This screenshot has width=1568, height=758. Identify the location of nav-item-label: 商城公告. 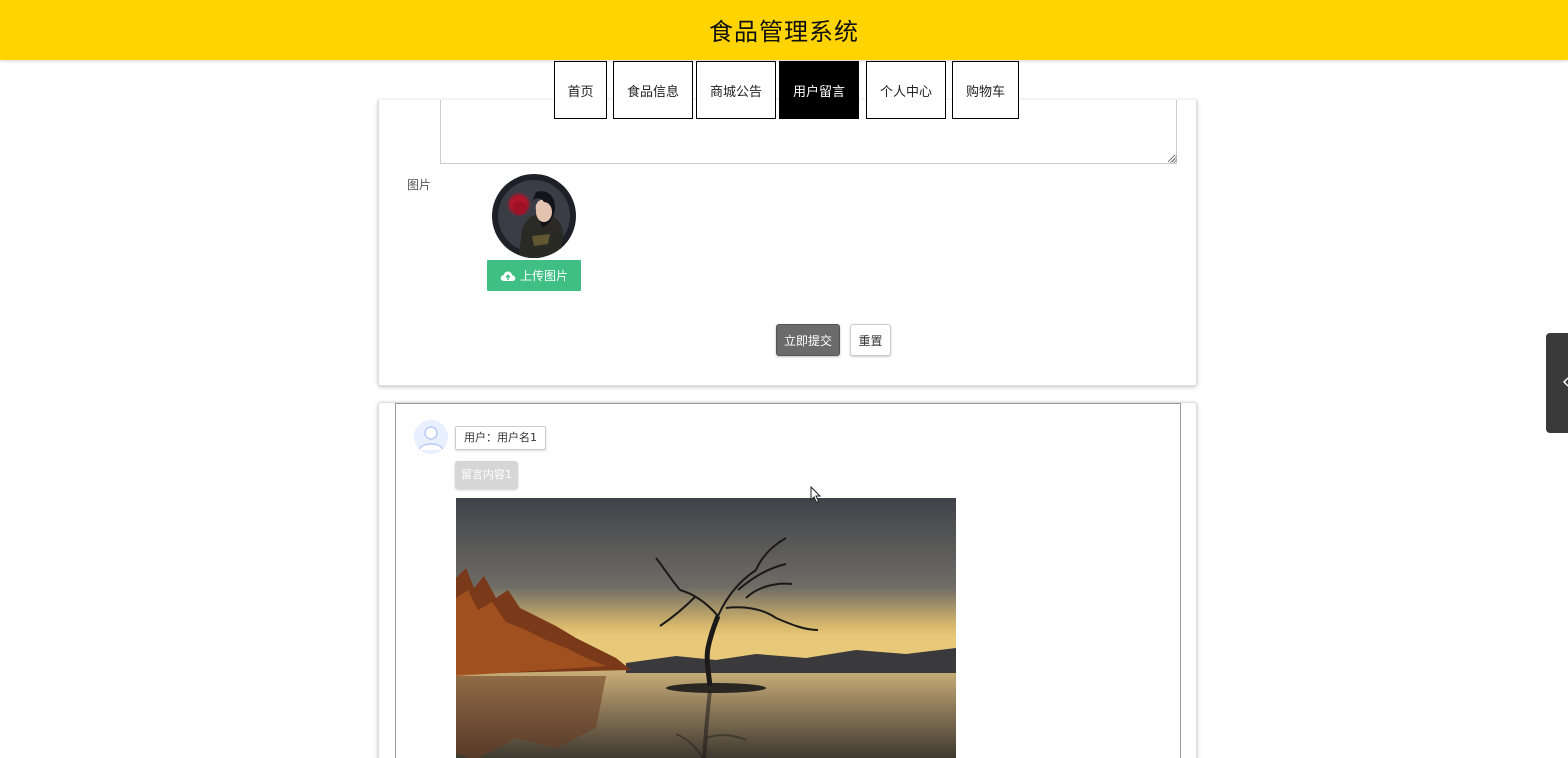
(735, 92).